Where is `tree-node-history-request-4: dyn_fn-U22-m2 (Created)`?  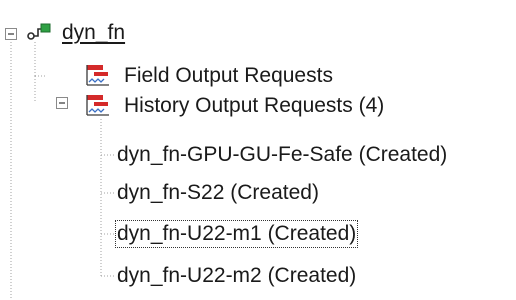 tree-node-history-request-4: dyn_fn-U22-m2 (Created) is located at coordinates (236, 276).